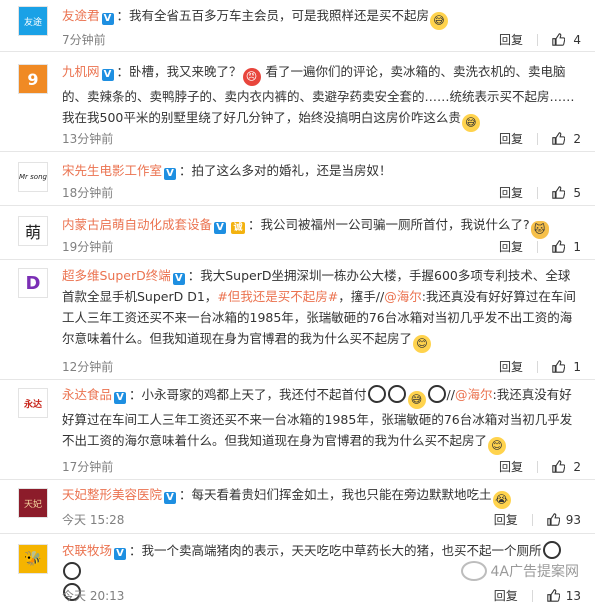 The image size is (595, 609). What do you see at coordinates (116, 275) in the screenshot?
I see `username: 超多维SuperD终端` at bounding box center [116, 275].